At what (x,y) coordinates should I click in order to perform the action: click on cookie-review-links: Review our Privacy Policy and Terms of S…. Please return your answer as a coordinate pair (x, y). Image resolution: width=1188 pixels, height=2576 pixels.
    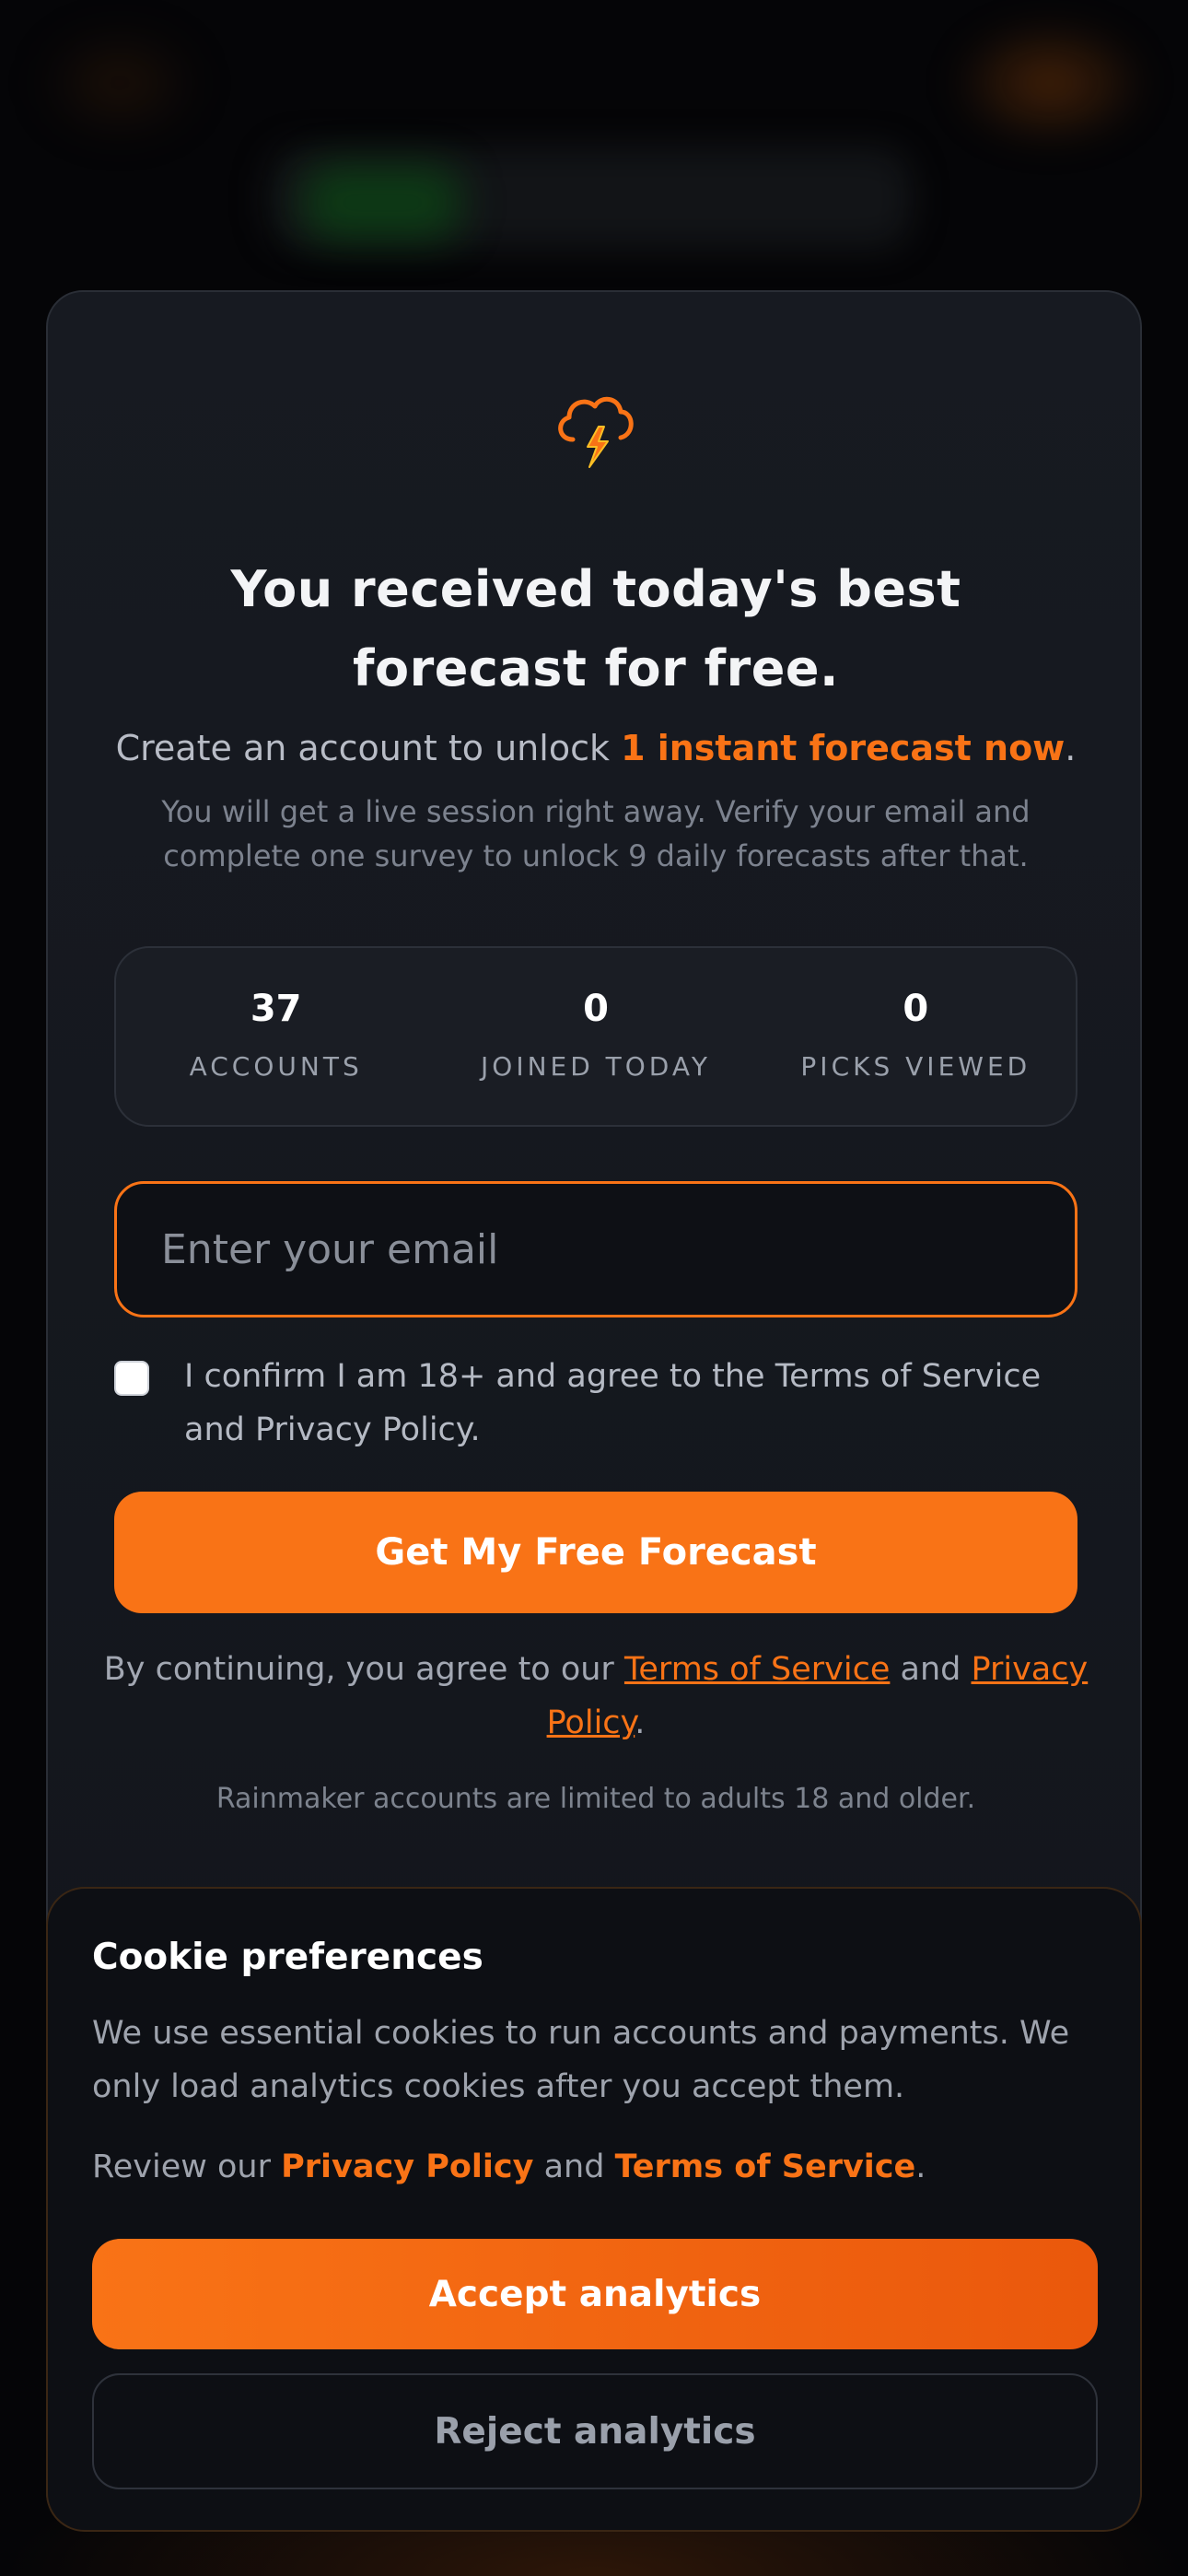
    Looking at the image, I should click on (509, 2167).